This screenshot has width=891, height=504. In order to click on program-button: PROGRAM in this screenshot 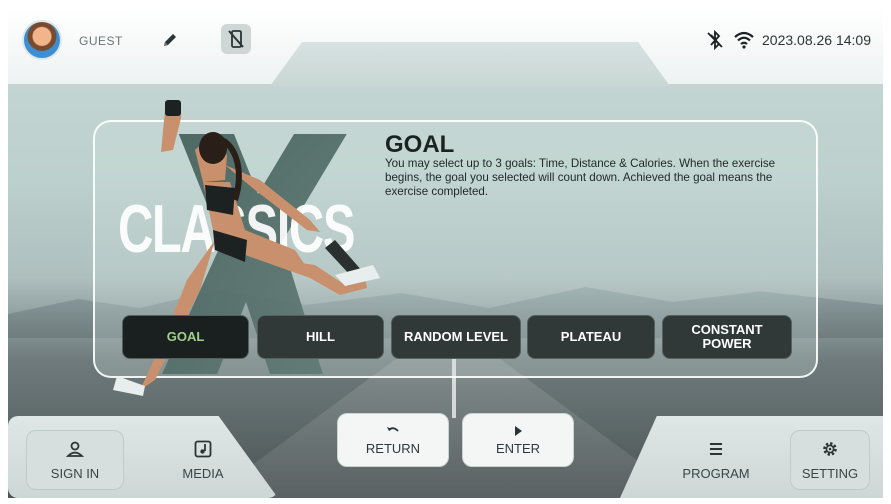, I will do `click(716, 460)`.